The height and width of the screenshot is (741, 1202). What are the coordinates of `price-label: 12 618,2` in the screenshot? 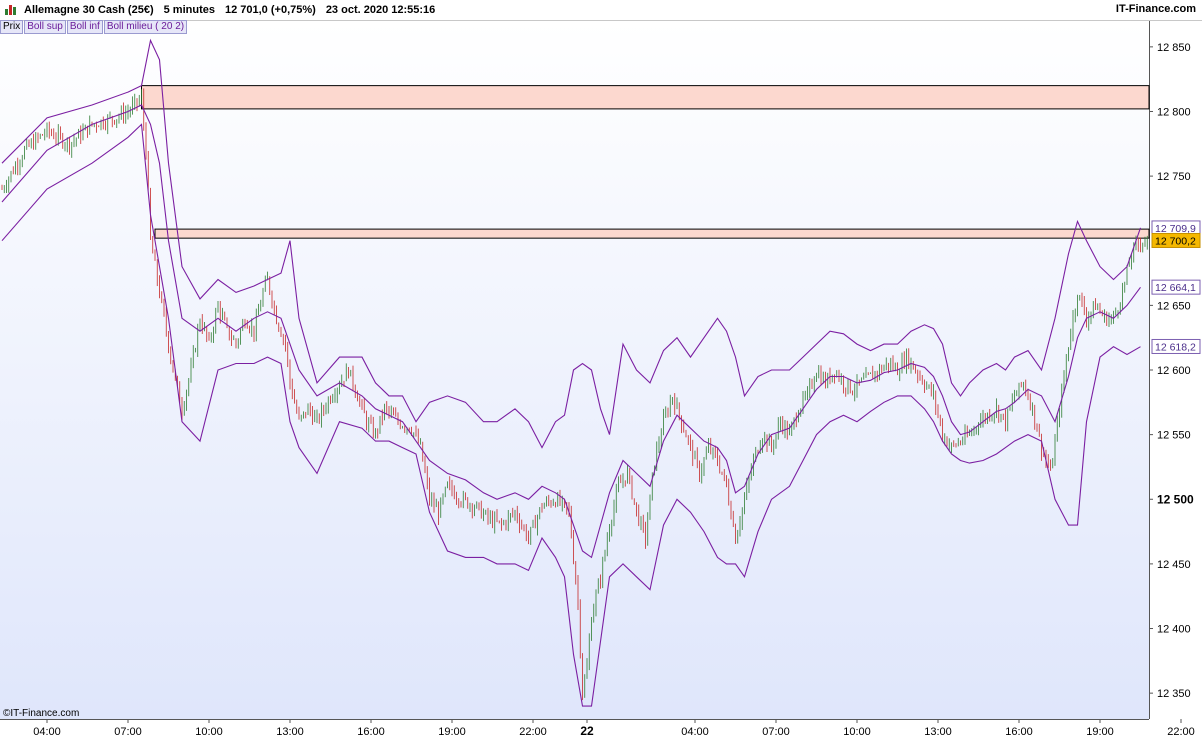 It's located at (1175, 347).